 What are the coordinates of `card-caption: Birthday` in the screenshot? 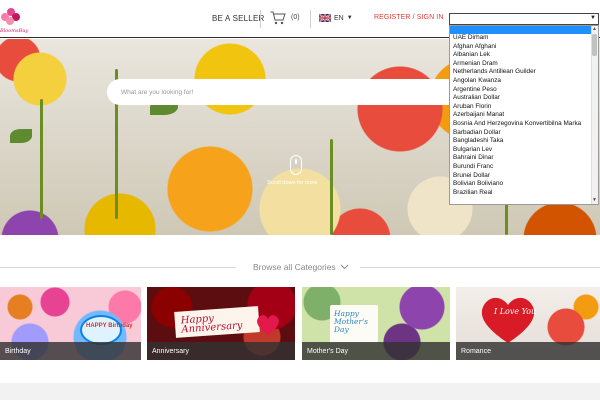 It's located at (70, 351).